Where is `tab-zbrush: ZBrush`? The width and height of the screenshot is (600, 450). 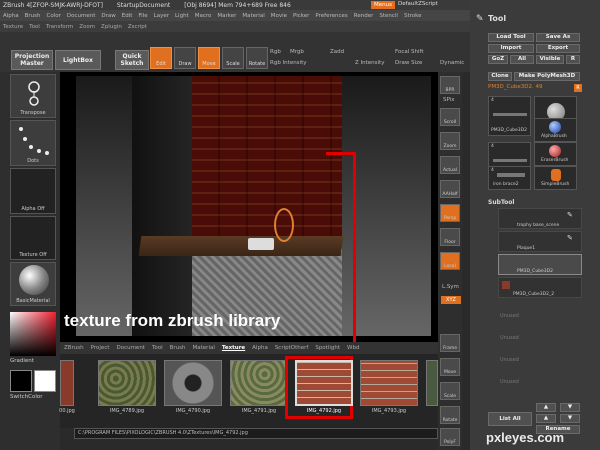 tab-zbrush: ZBrush is located at coordinates (74, 348).